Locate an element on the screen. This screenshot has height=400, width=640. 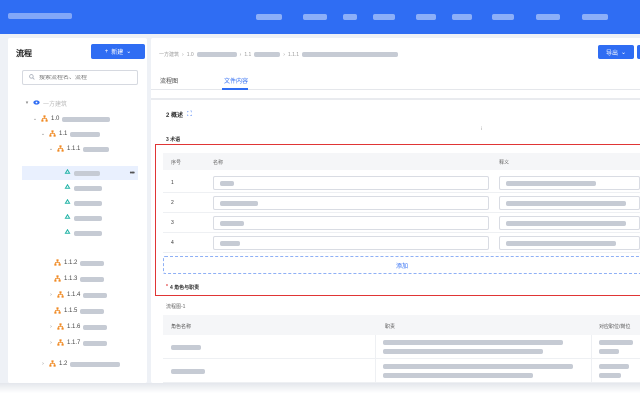
brand-logo is located at coordinates (40, 17).